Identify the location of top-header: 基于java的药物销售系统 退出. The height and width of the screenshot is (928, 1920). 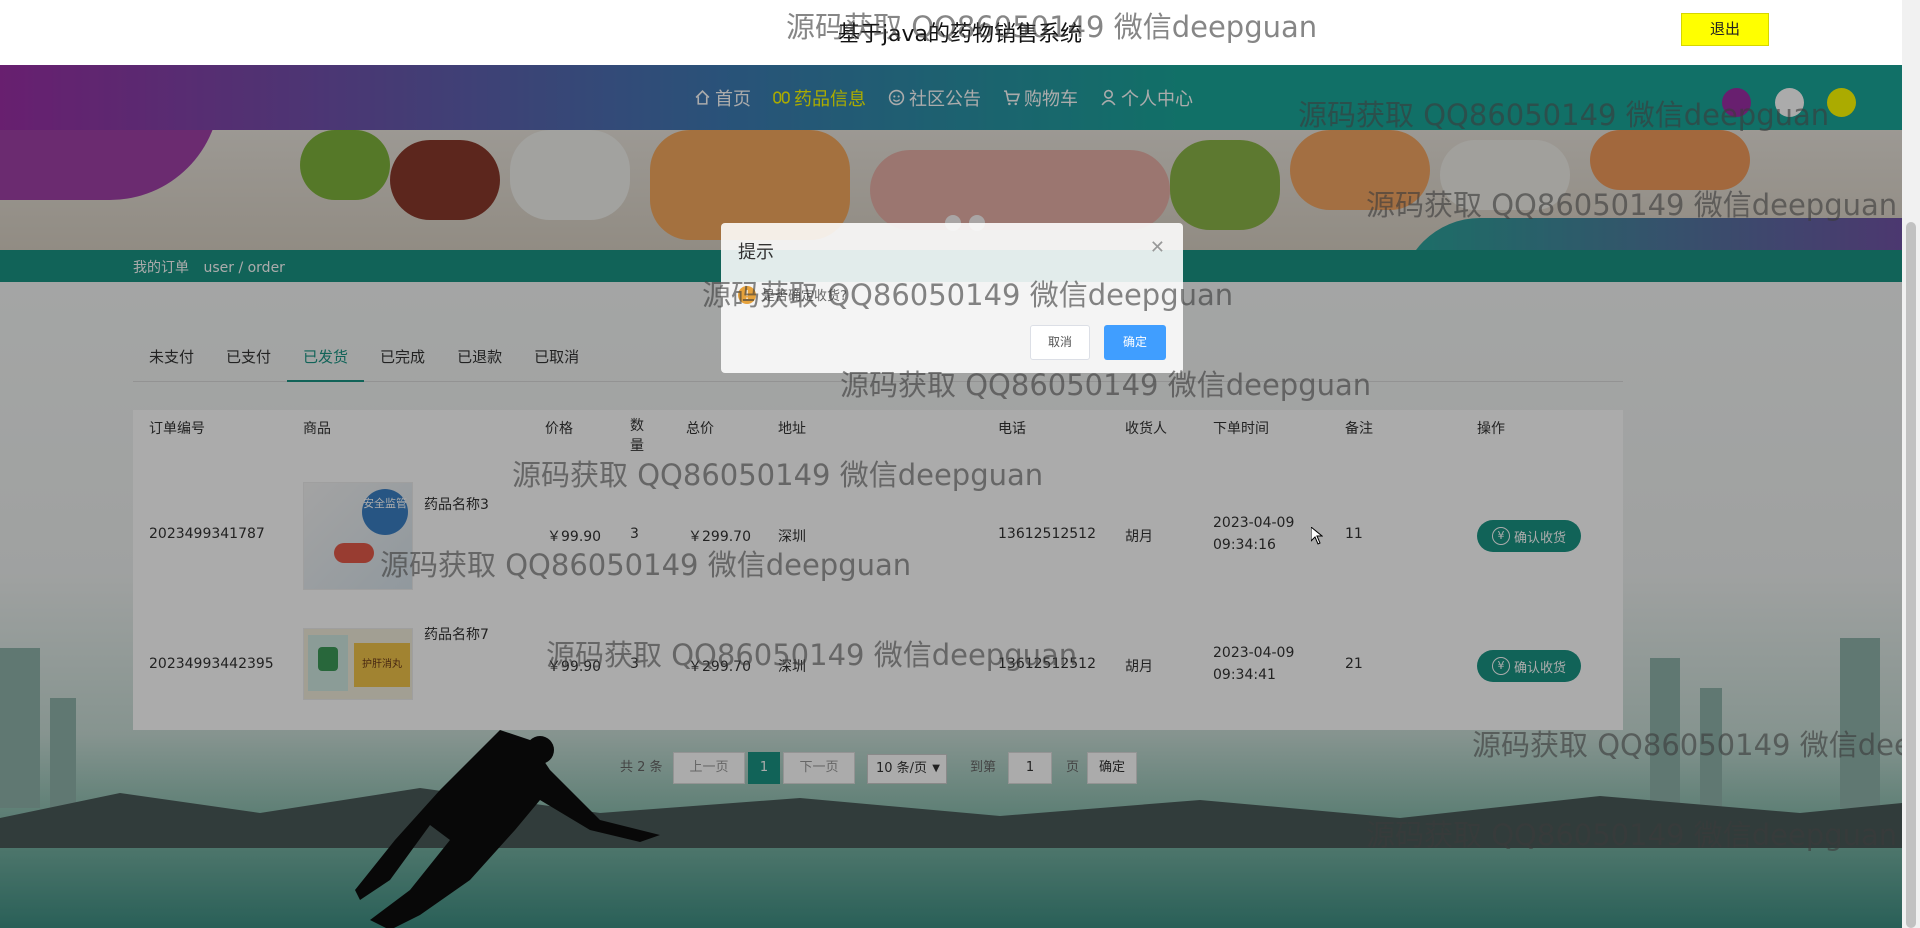
(960, 32).